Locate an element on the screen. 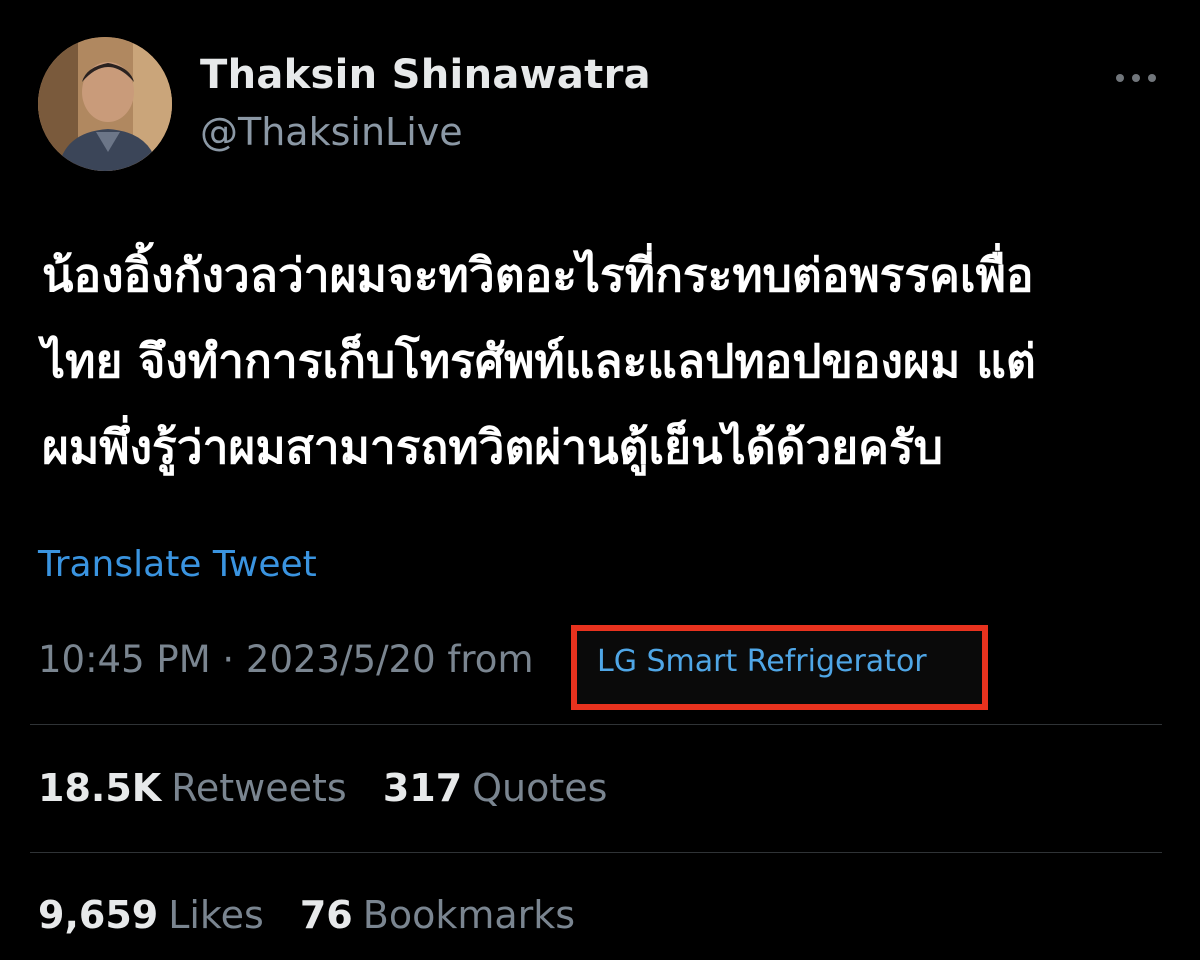 The width and height of the screenshot is (1200, 960). user-handle: @ThaksinLive is located at coordinates (331, 132).